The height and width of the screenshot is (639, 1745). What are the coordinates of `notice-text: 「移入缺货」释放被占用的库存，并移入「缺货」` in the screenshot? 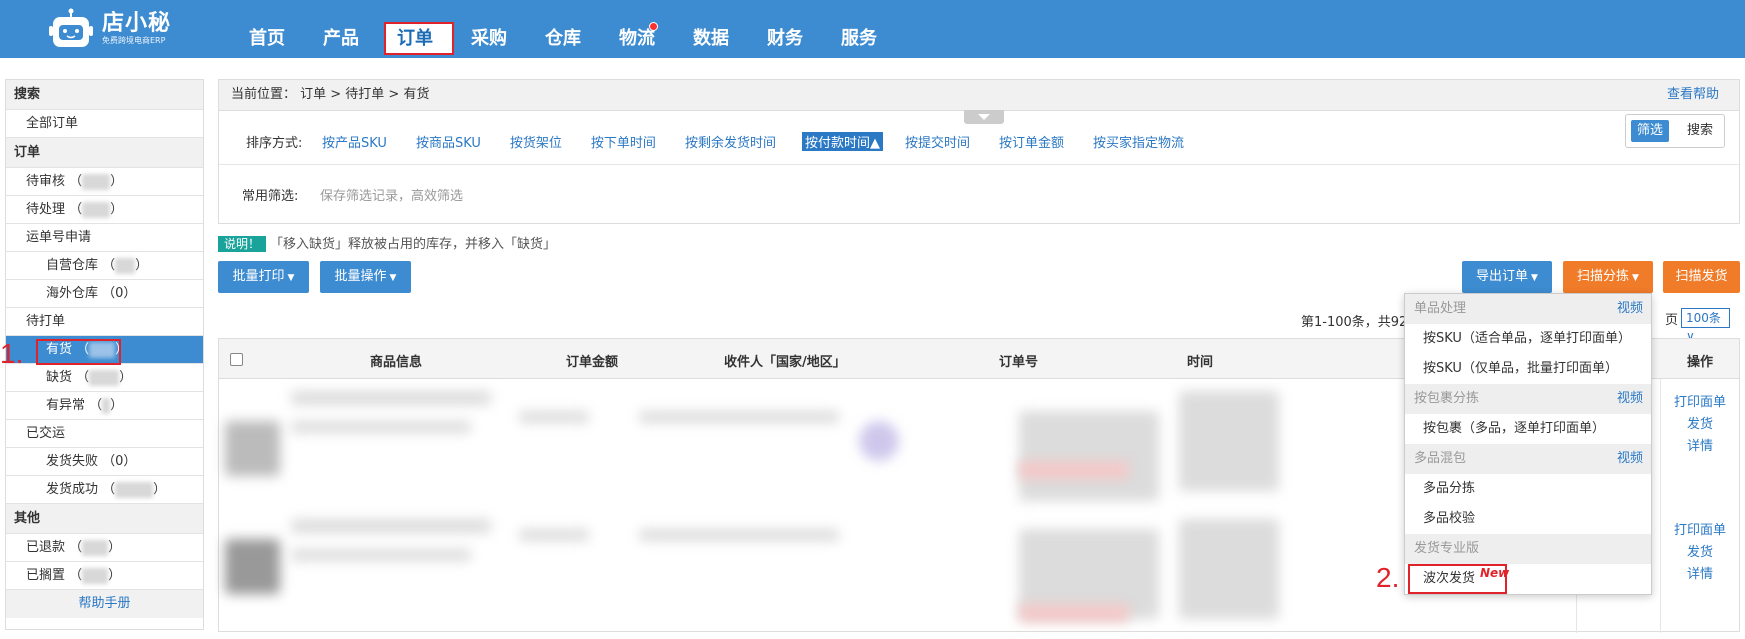 It's located at (413, 244).